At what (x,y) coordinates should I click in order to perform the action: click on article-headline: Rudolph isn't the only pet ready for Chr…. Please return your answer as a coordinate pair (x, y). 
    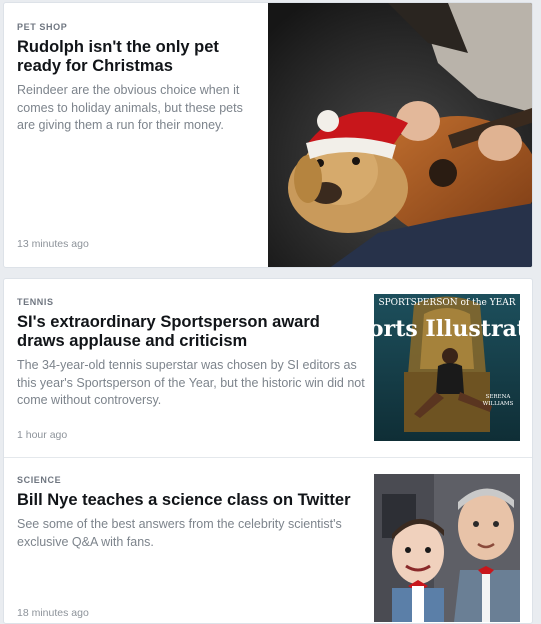
    Looking at the image, I should click on (139, 57).